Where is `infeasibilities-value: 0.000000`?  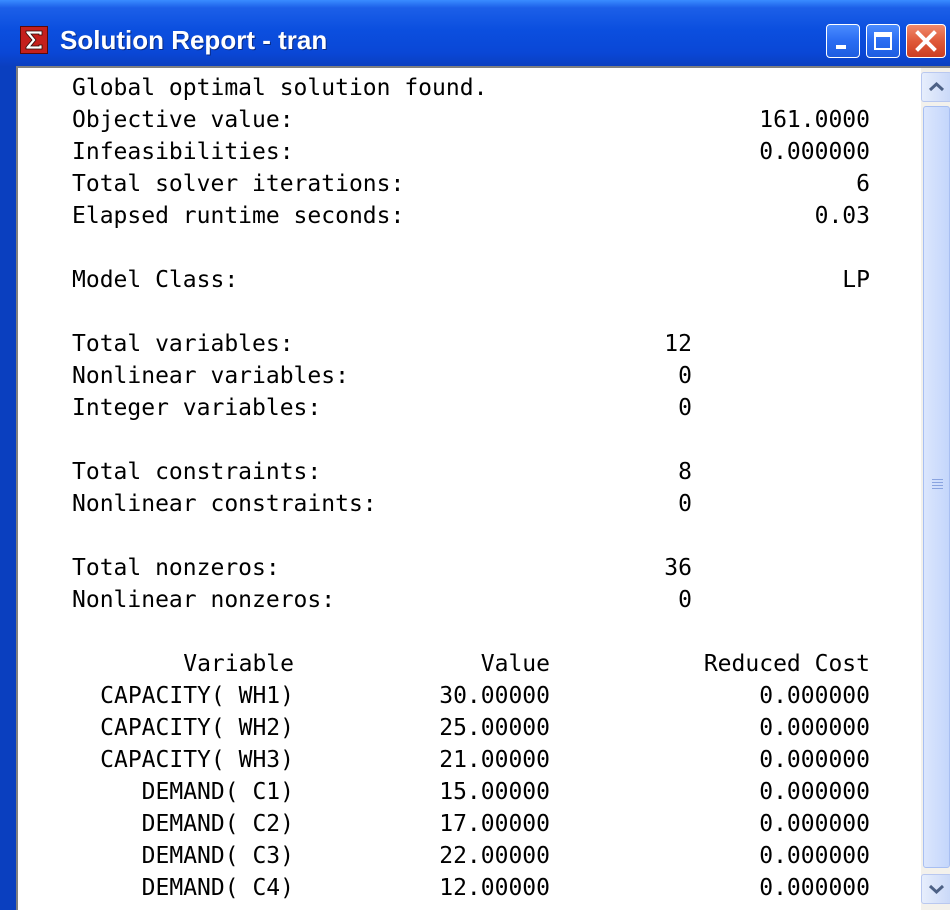
infeasibilities-value: 0.000000 is located at coordinates (814, 152).